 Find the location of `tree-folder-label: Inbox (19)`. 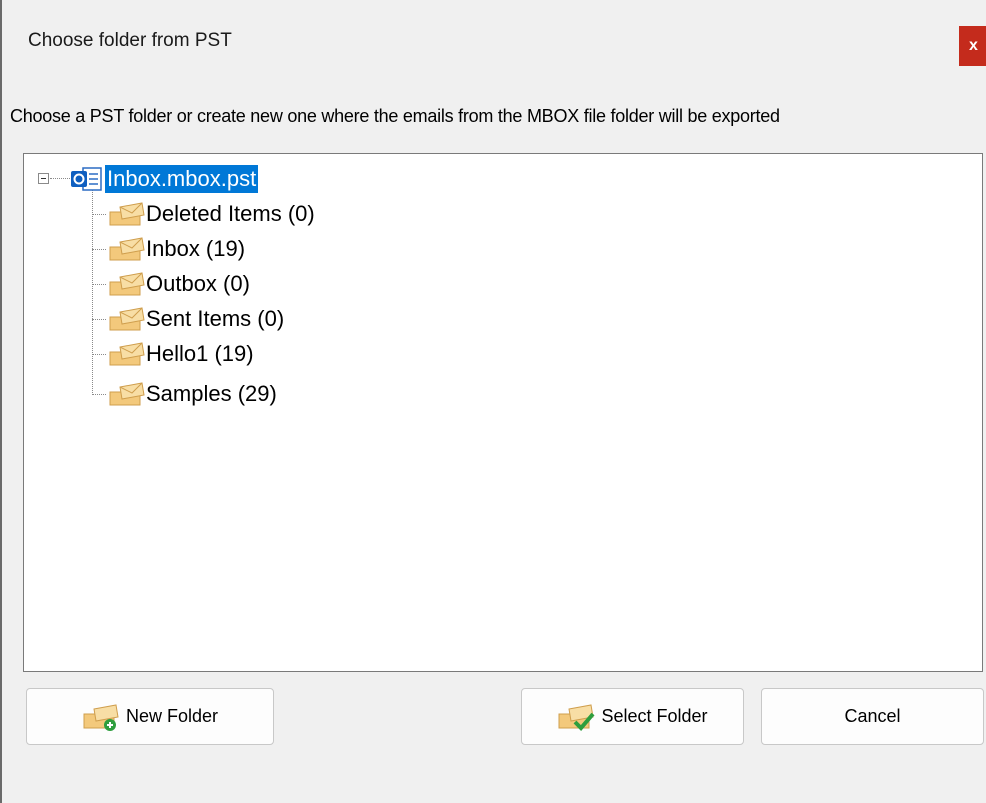

tree-folder-label: Inbox (19) is located at coordinates (196, 248).